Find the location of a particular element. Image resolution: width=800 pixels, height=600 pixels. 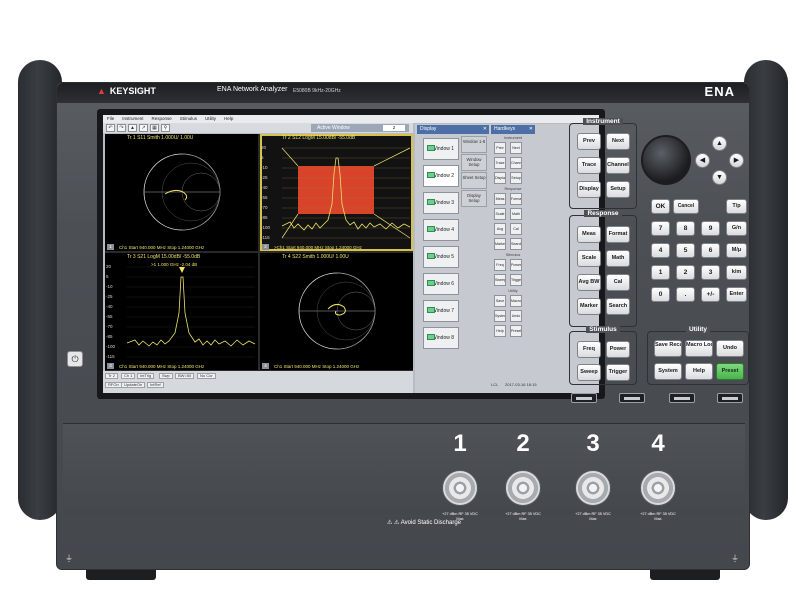

port-2-connector is located at coordinates (523, 488).